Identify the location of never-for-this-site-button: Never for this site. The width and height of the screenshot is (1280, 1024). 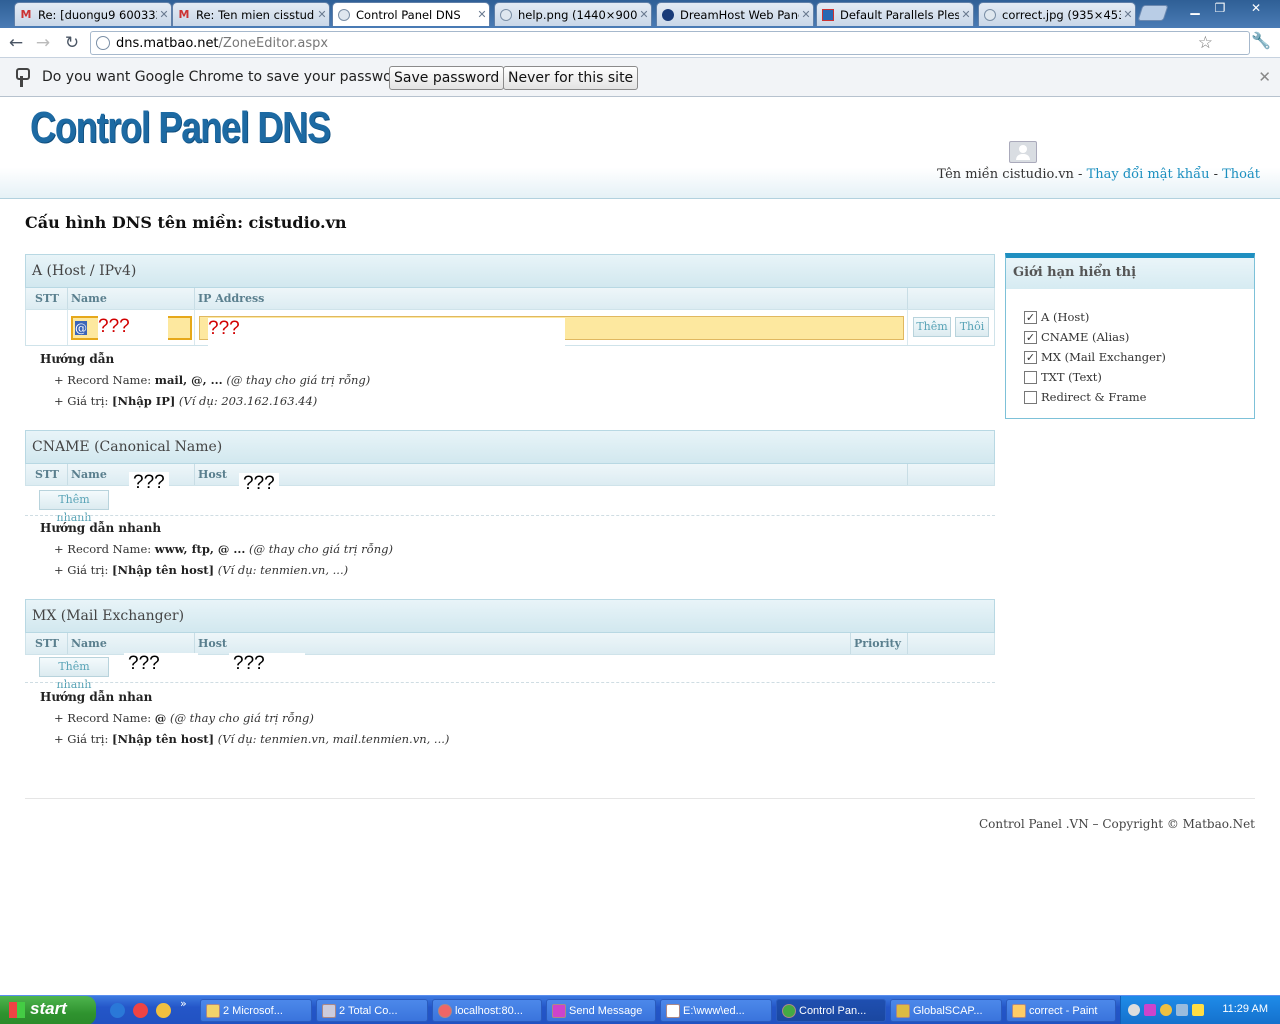
(571, 78).